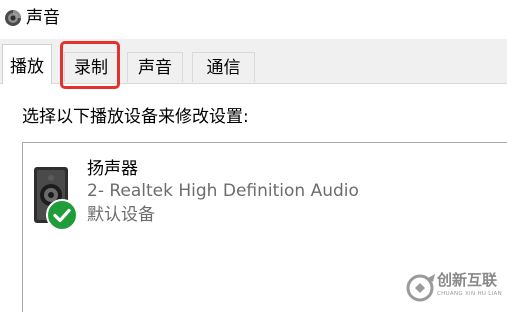 Image resolution: width=507 pixels, height=313 pixels. I want to click on instruction-text: 选择以下播放设备来修改设置:, so click(135, 117).